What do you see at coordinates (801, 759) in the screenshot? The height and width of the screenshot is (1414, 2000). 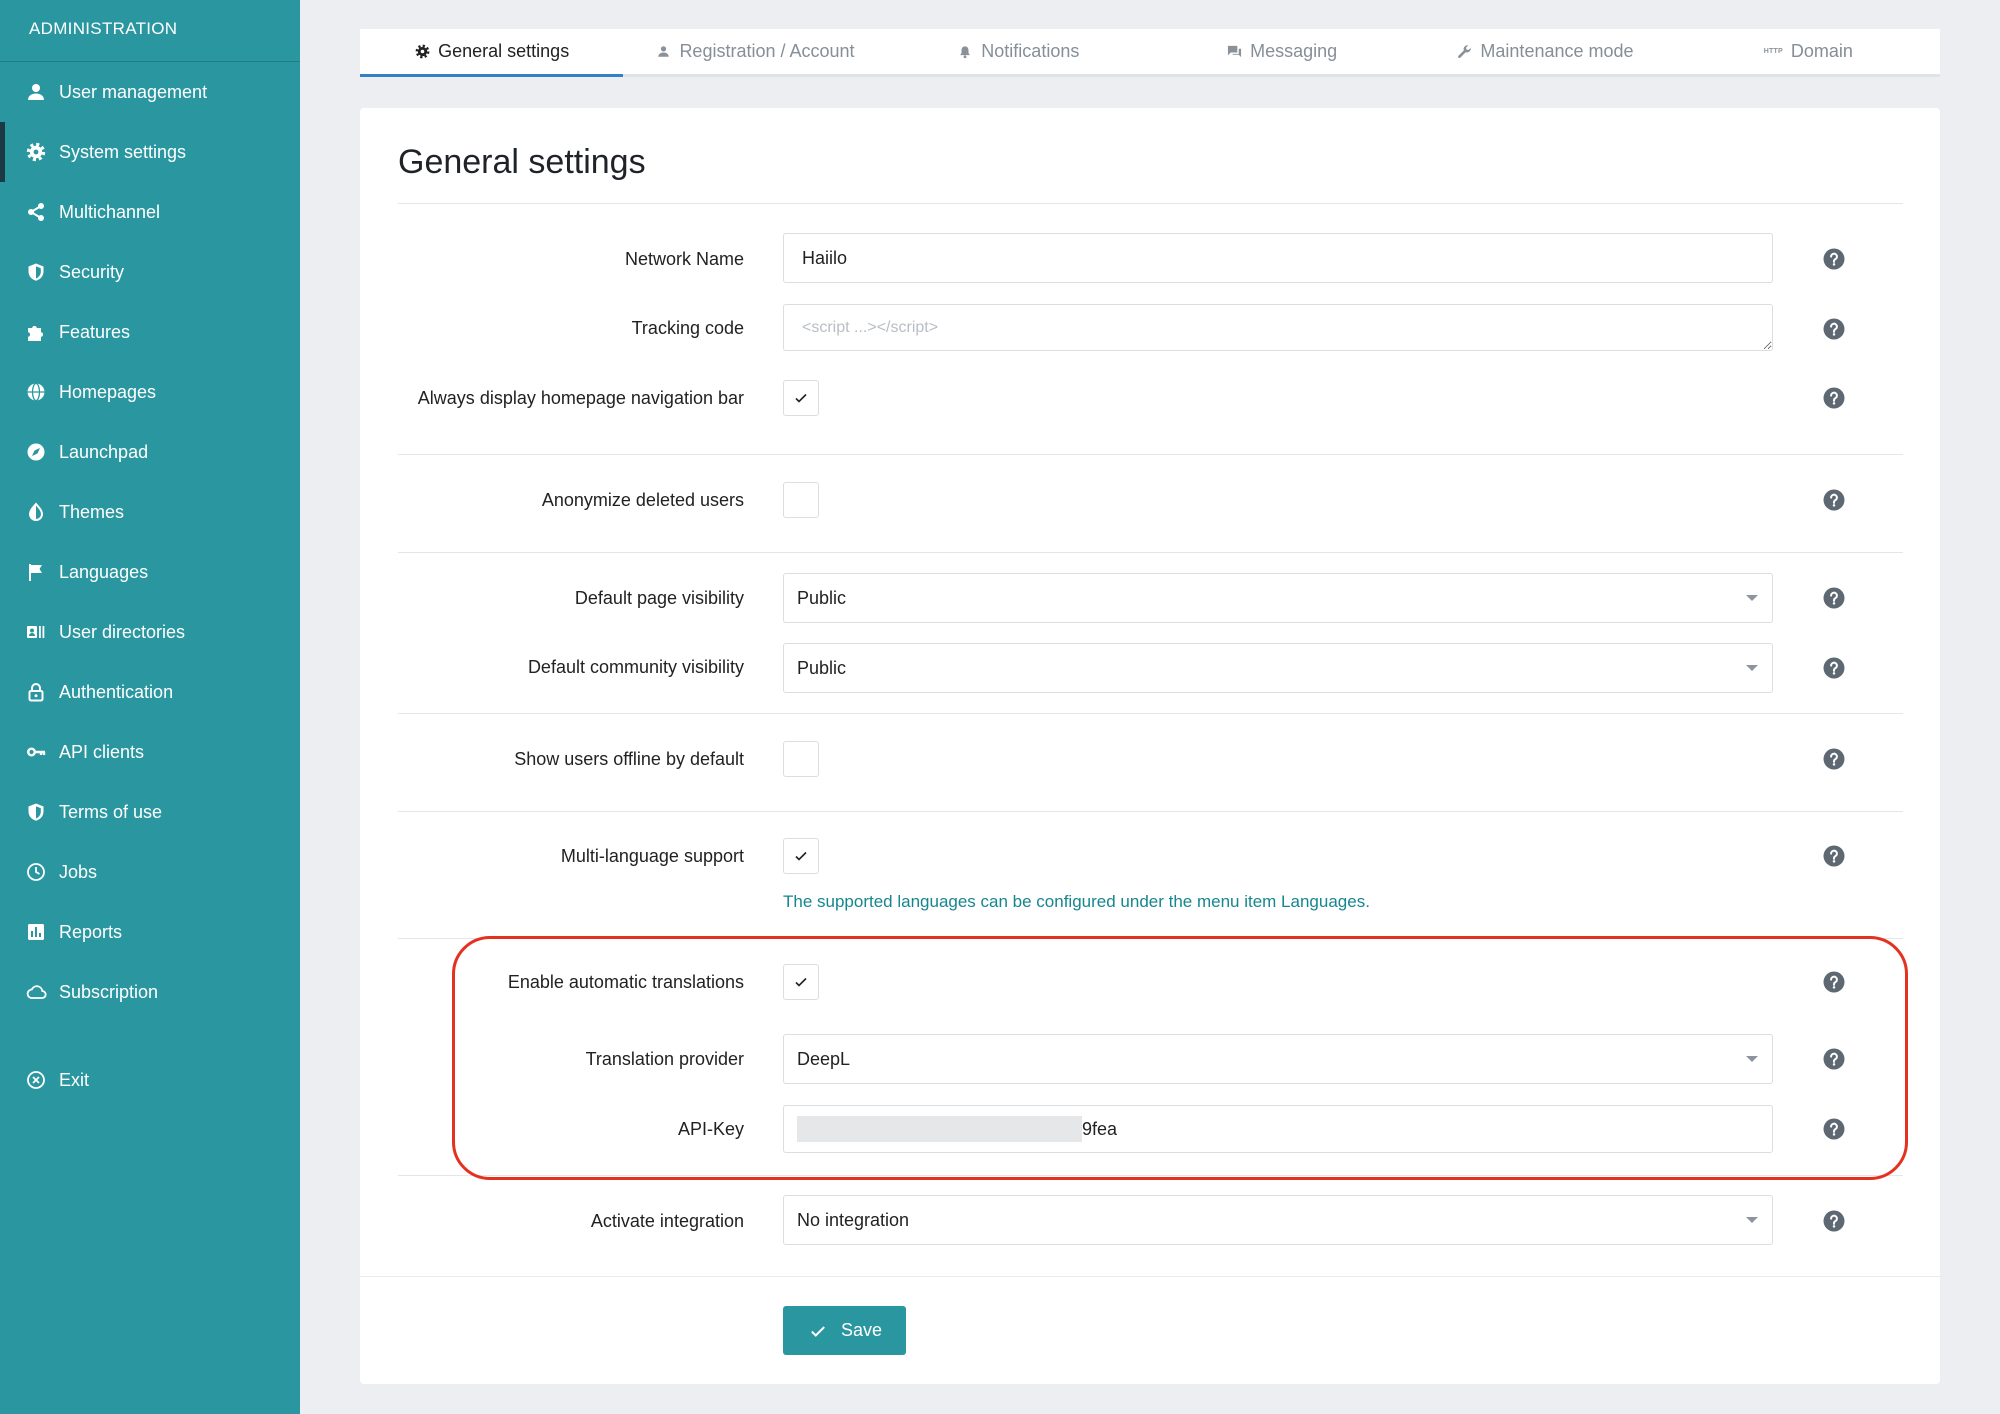 I see `show-users-offline-checkbox` at bounding box center [801, 759].